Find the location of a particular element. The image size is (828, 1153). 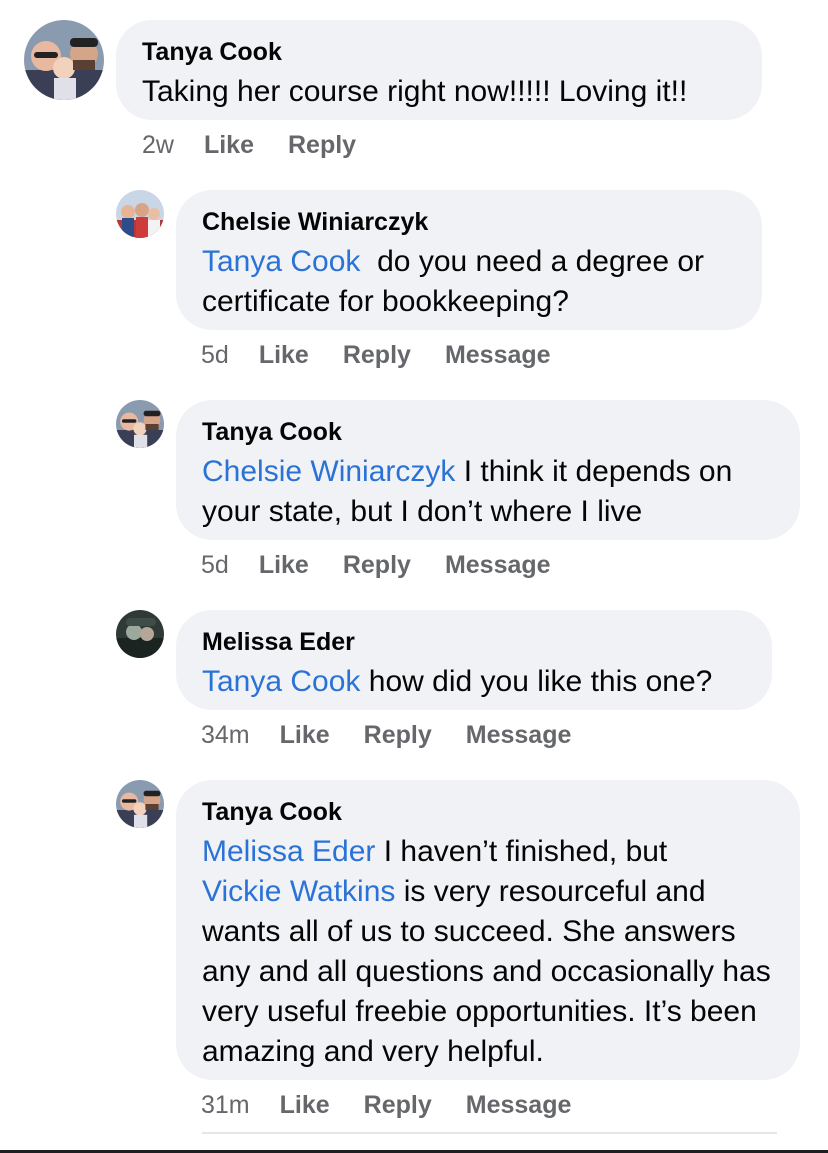

comment-timestamp: 31m is located at coordinates (225, 1105).